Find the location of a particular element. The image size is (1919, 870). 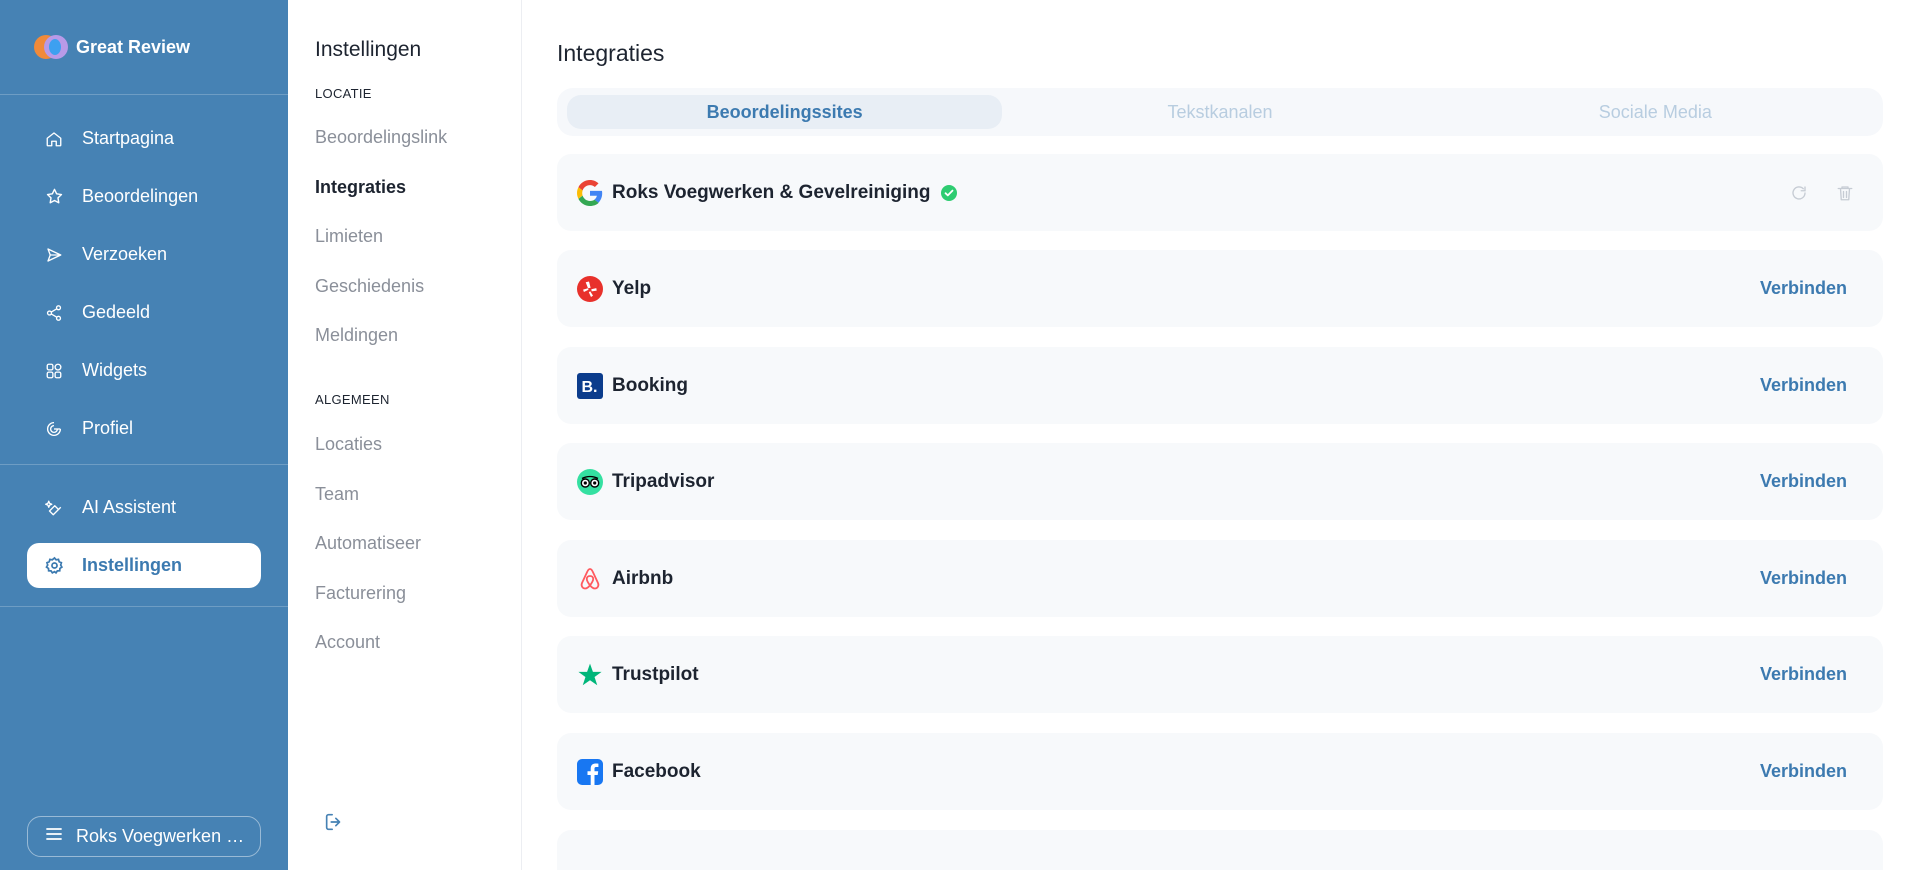

integration-name: Yelp is located at coordinates (632, 288).